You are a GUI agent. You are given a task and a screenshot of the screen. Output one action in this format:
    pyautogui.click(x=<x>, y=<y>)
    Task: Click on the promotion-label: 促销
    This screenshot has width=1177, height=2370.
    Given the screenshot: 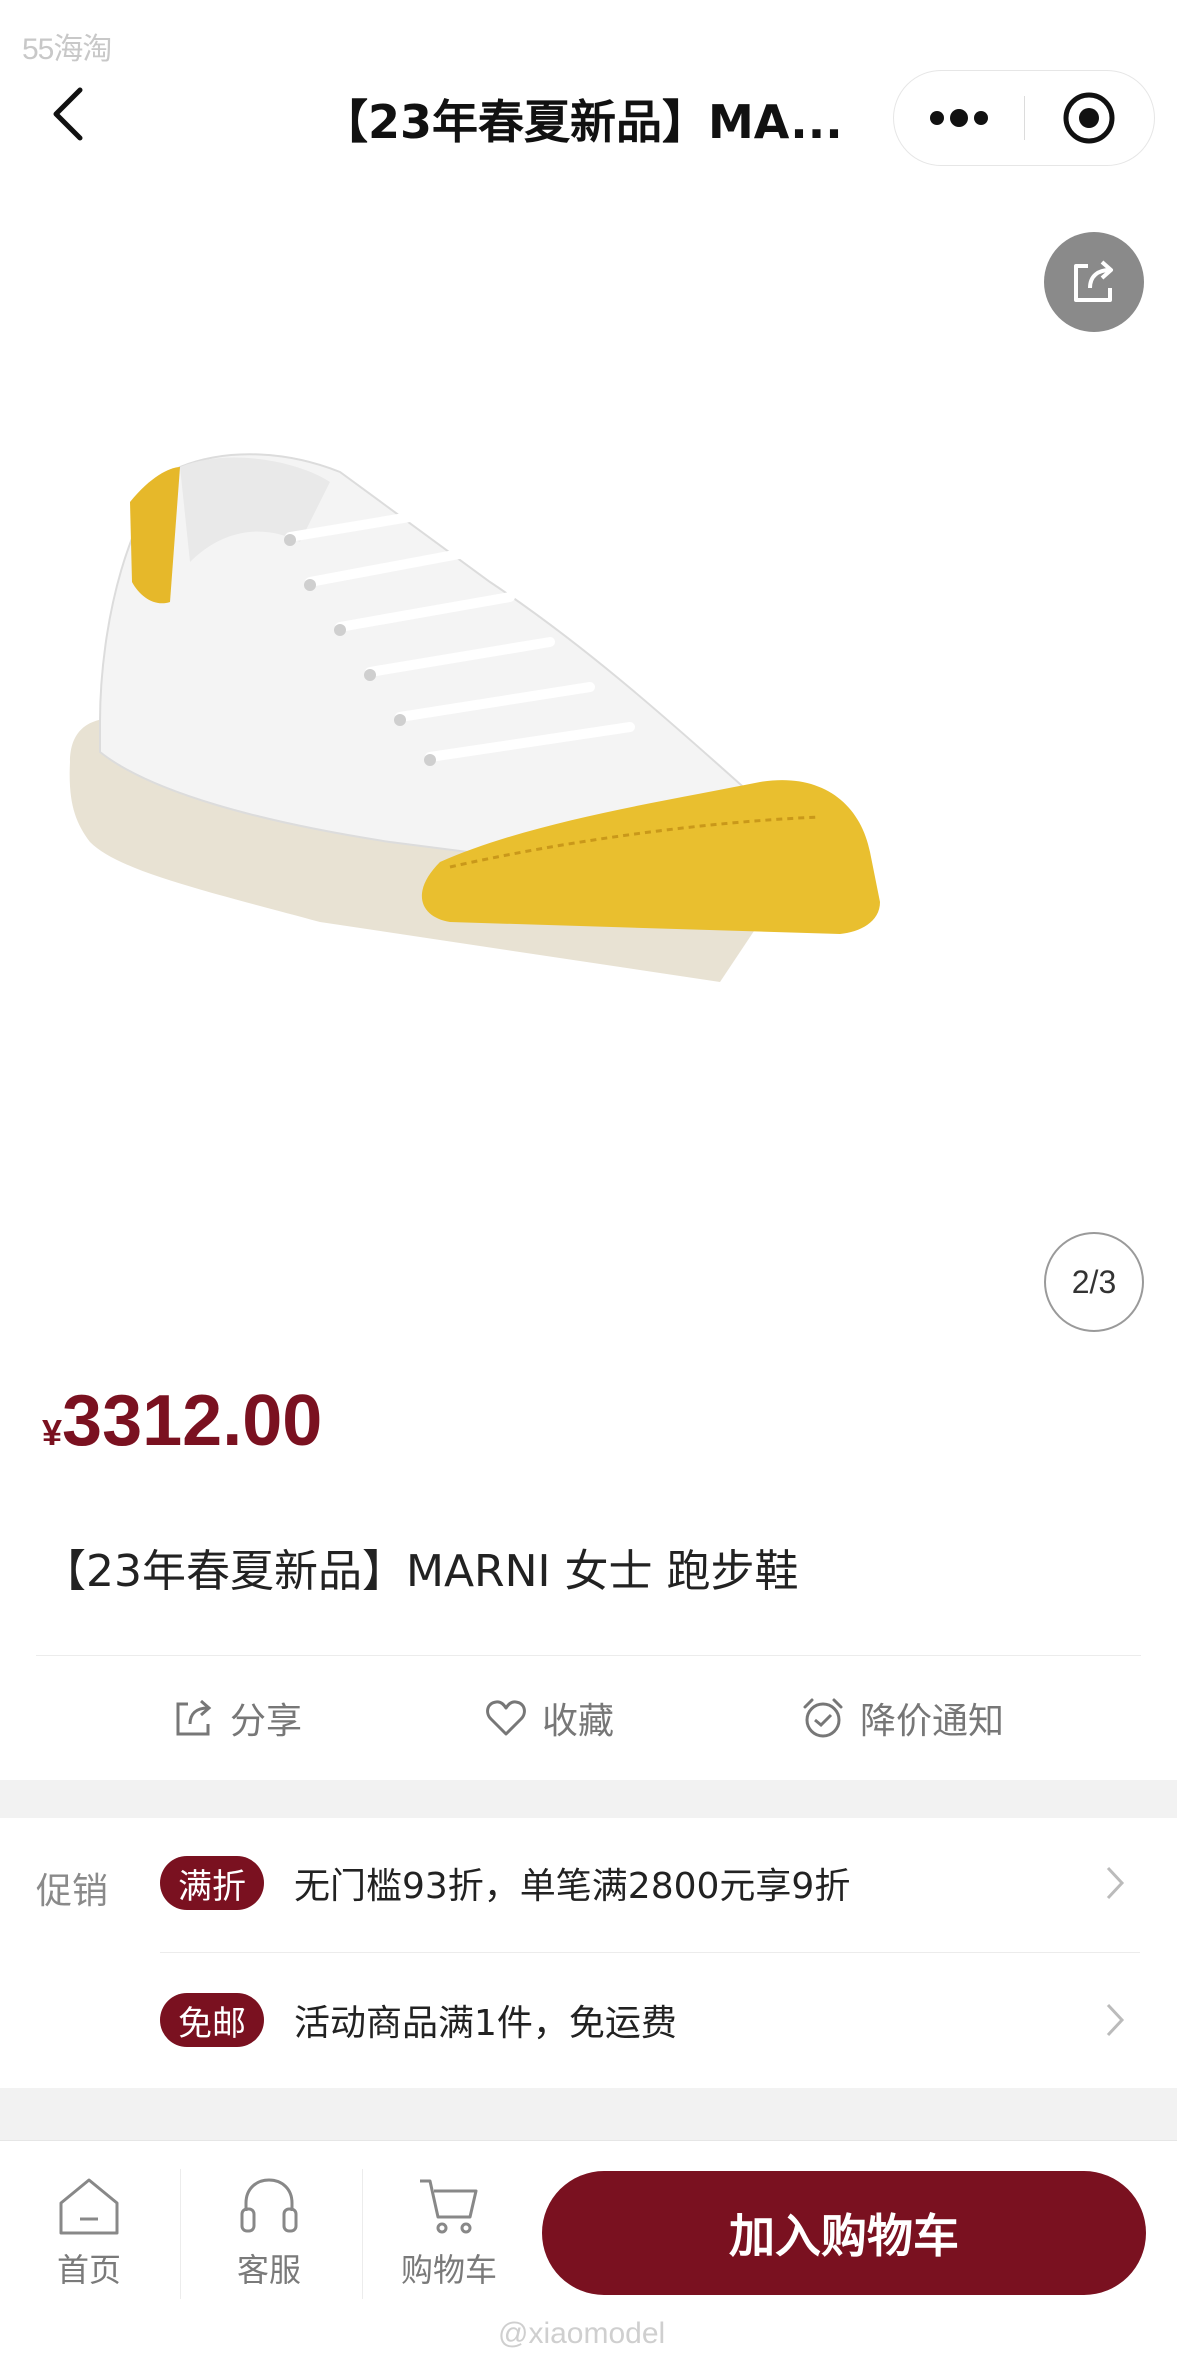 What is the action you would take?
    pyautogui.click(x=72, y=1891)
    